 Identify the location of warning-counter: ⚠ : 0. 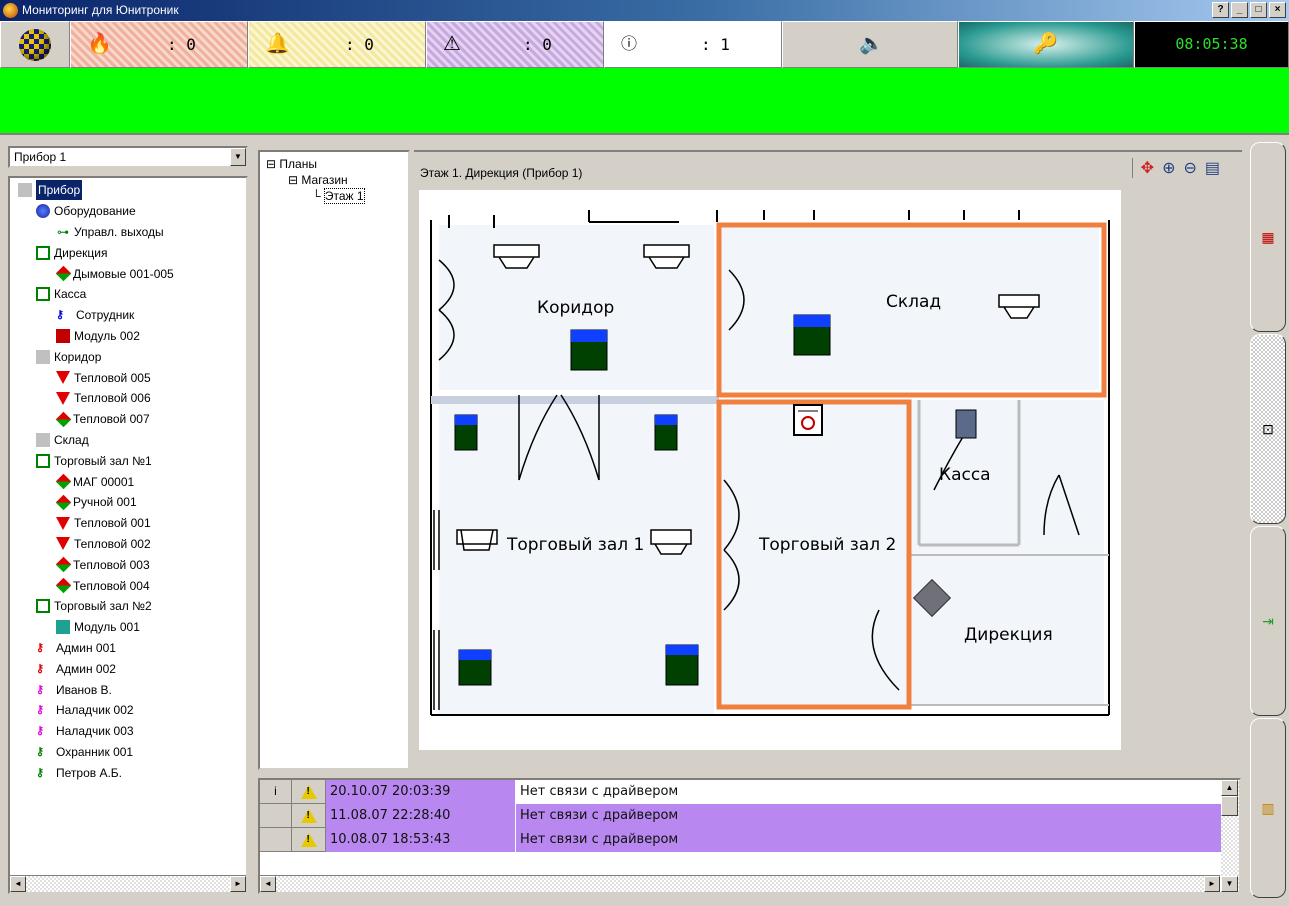
(515, 44).